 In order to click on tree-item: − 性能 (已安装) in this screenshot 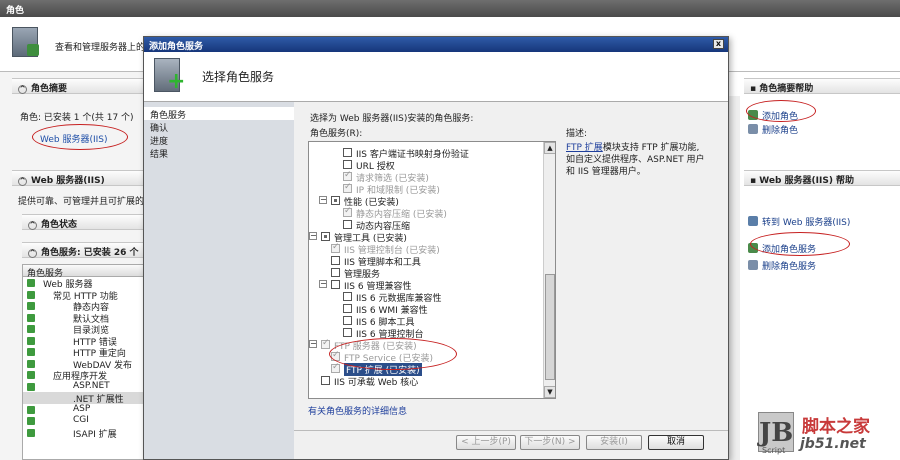, I will do `click(427, 201)`.